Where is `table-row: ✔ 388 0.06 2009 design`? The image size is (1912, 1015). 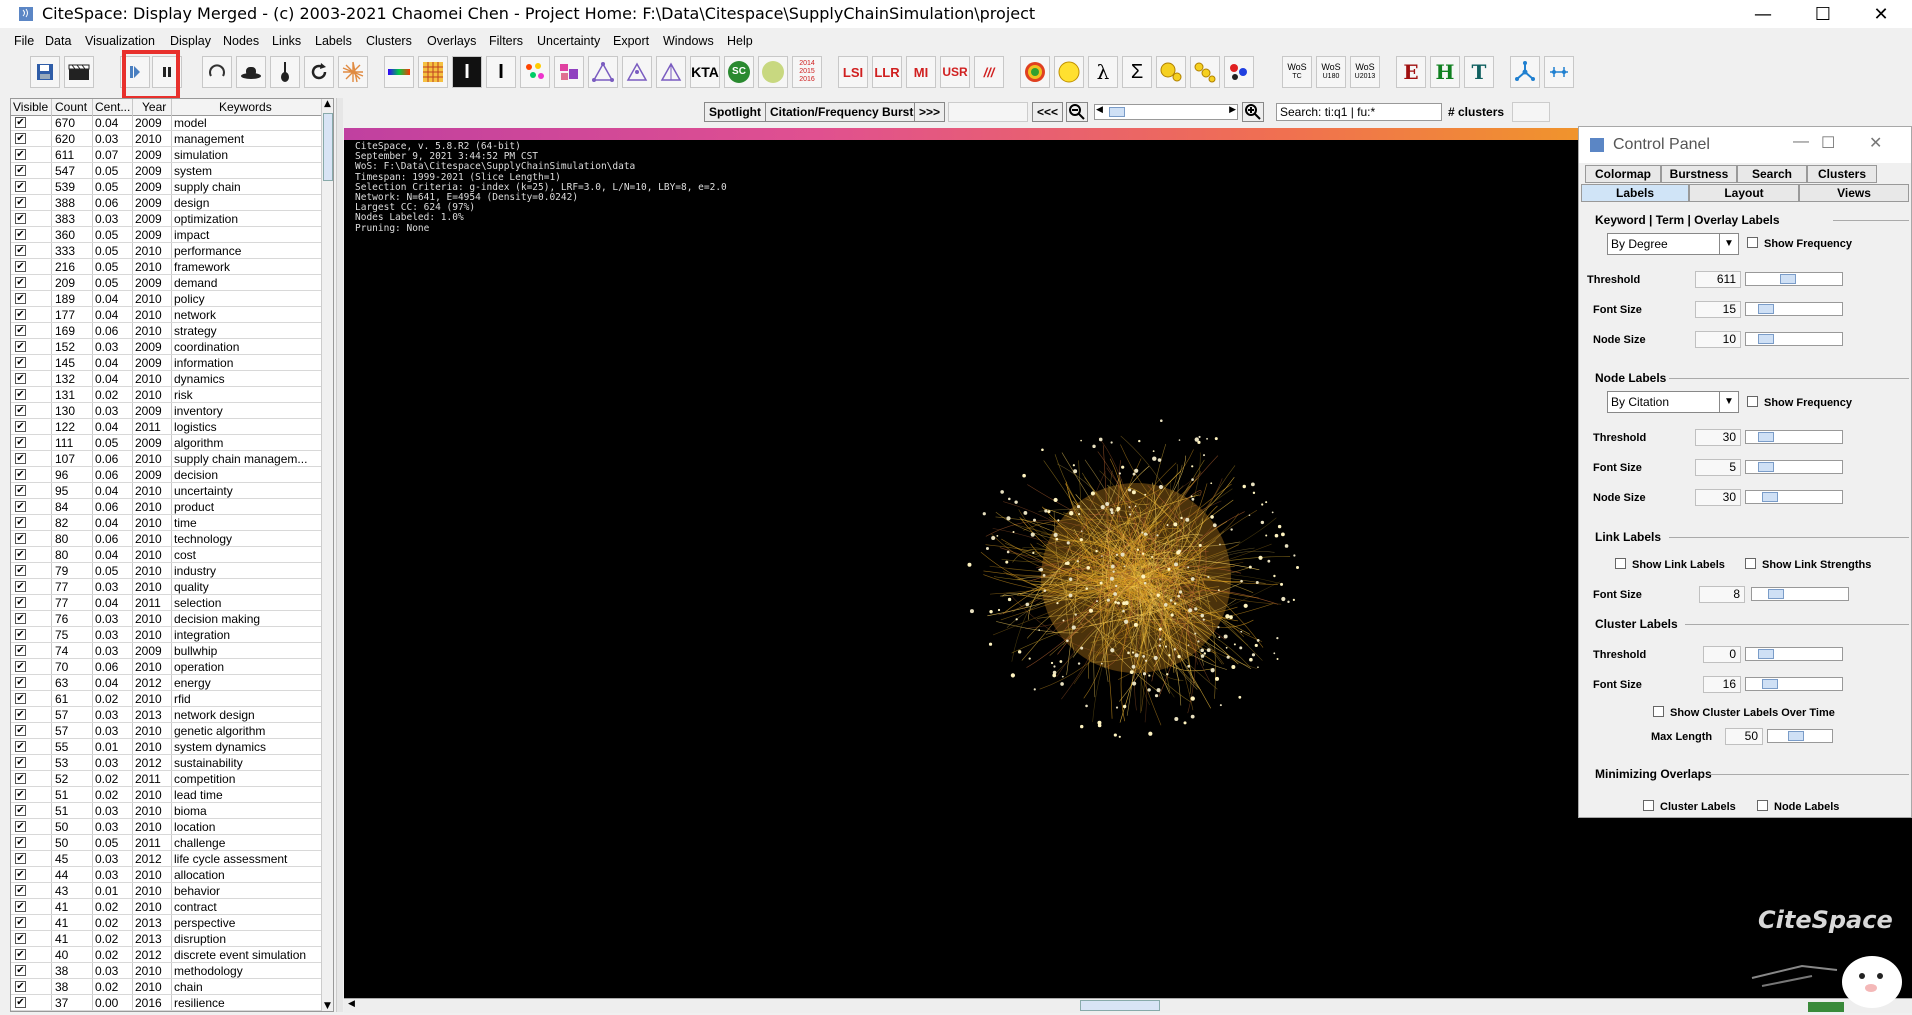 table-row: ✔ 388 0.06 2009 design is located at coordinates (166, 203).